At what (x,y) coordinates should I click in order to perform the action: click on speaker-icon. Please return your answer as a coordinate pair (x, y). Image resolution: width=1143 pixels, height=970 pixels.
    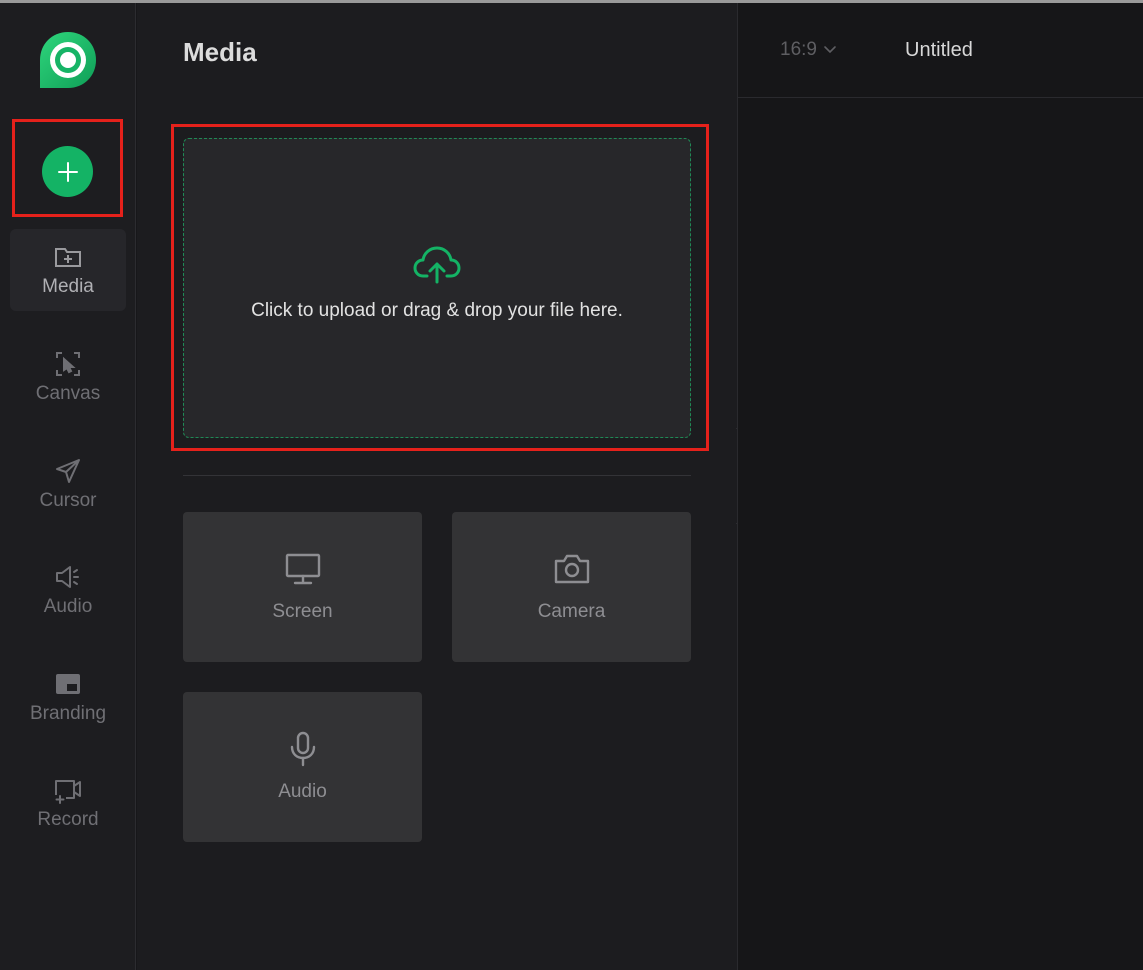
    Looking at the image, I should click on (67, 577).